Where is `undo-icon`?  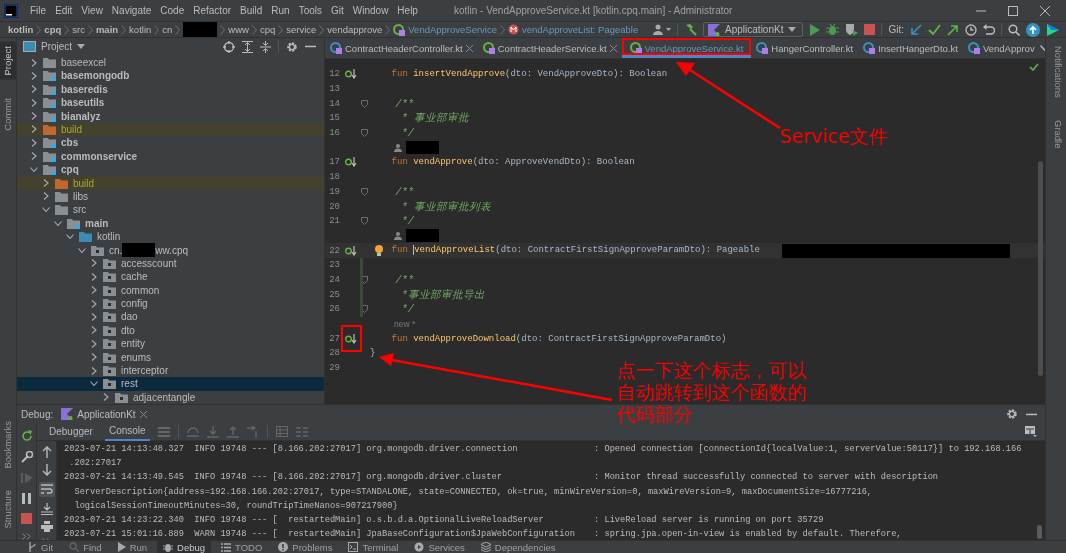 undo-icon is located at coordinates (989, 29).